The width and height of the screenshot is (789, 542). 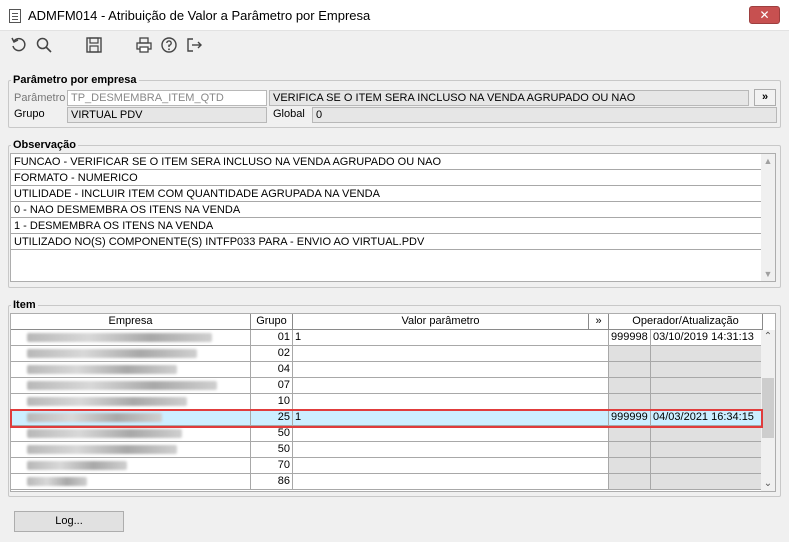 I want to click on global-label: Global, so click(x=289, y=114).